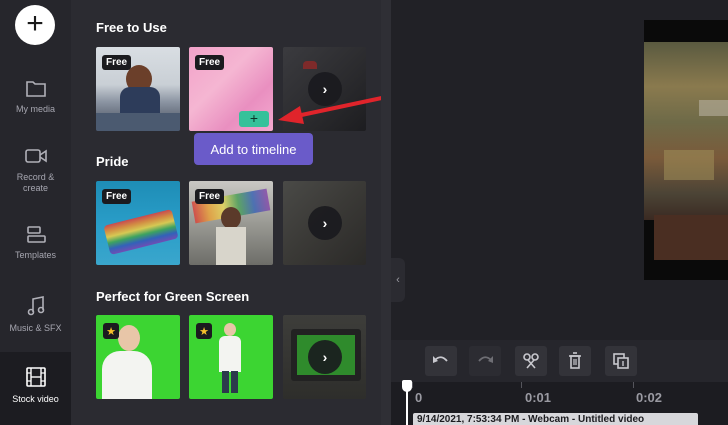 Image resolution: width=728 pixels, height=425 pixels. Describe the element at coordinates (138, 89) in the screenshot. I see `video-thumbnail-office-woman: Free` at that location.